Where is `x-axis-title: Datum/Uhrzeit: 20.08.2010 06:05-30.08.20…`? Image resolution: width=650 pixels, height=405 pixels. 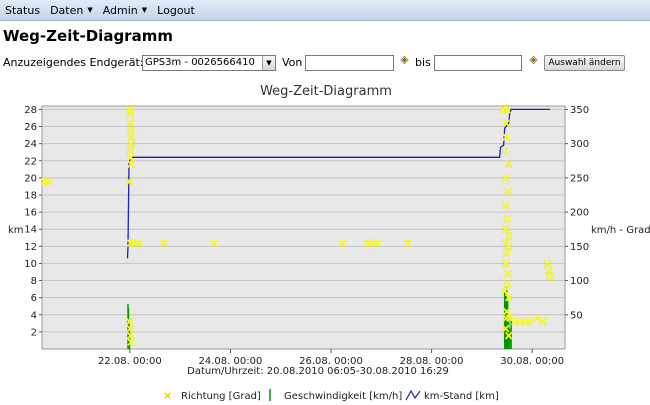 x-axis-title: Datum/Uhrzeit: 20.08.2010 06:05-30.08.20… is located at coordinates (318, 371).